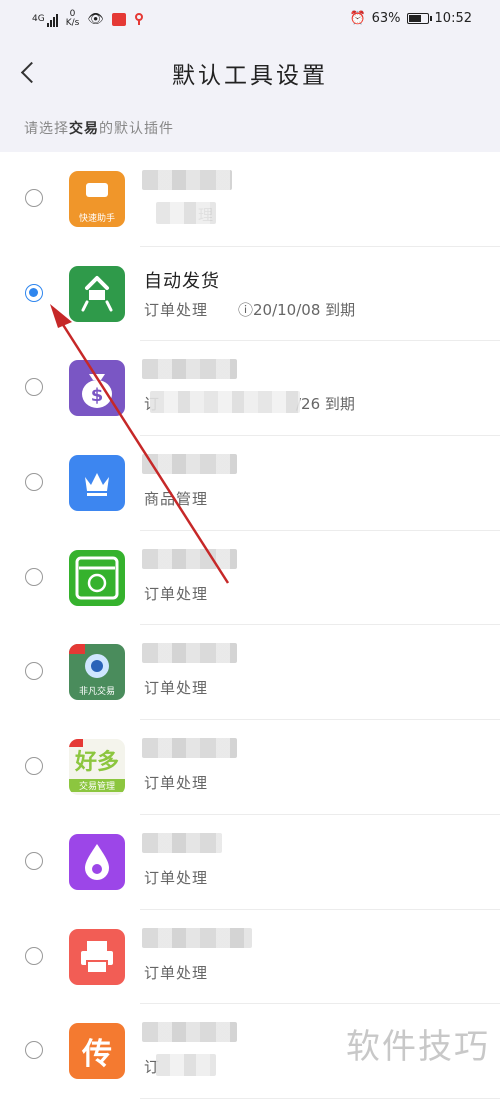 Image resolution: width=500 pixels, height=1099 pixels. I want to click on droplet-icon, so click(97, 861).